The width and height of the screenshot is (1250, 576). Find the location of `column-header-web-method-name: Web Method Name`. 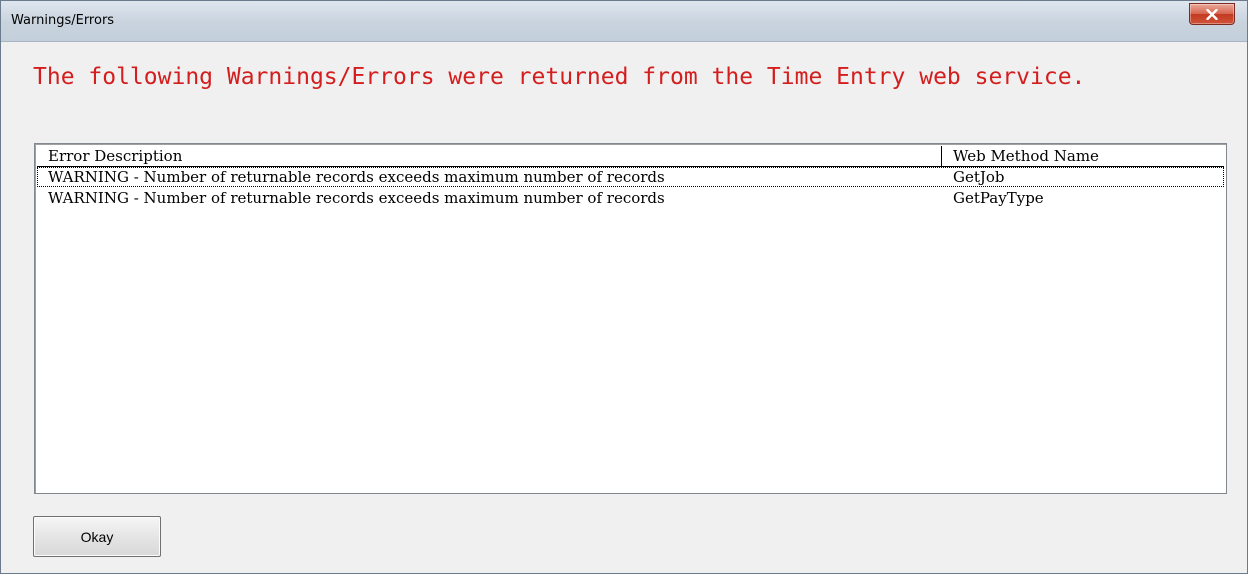

column-header-web-method-name: Web Method Name is located at coordinates (1082, 156).